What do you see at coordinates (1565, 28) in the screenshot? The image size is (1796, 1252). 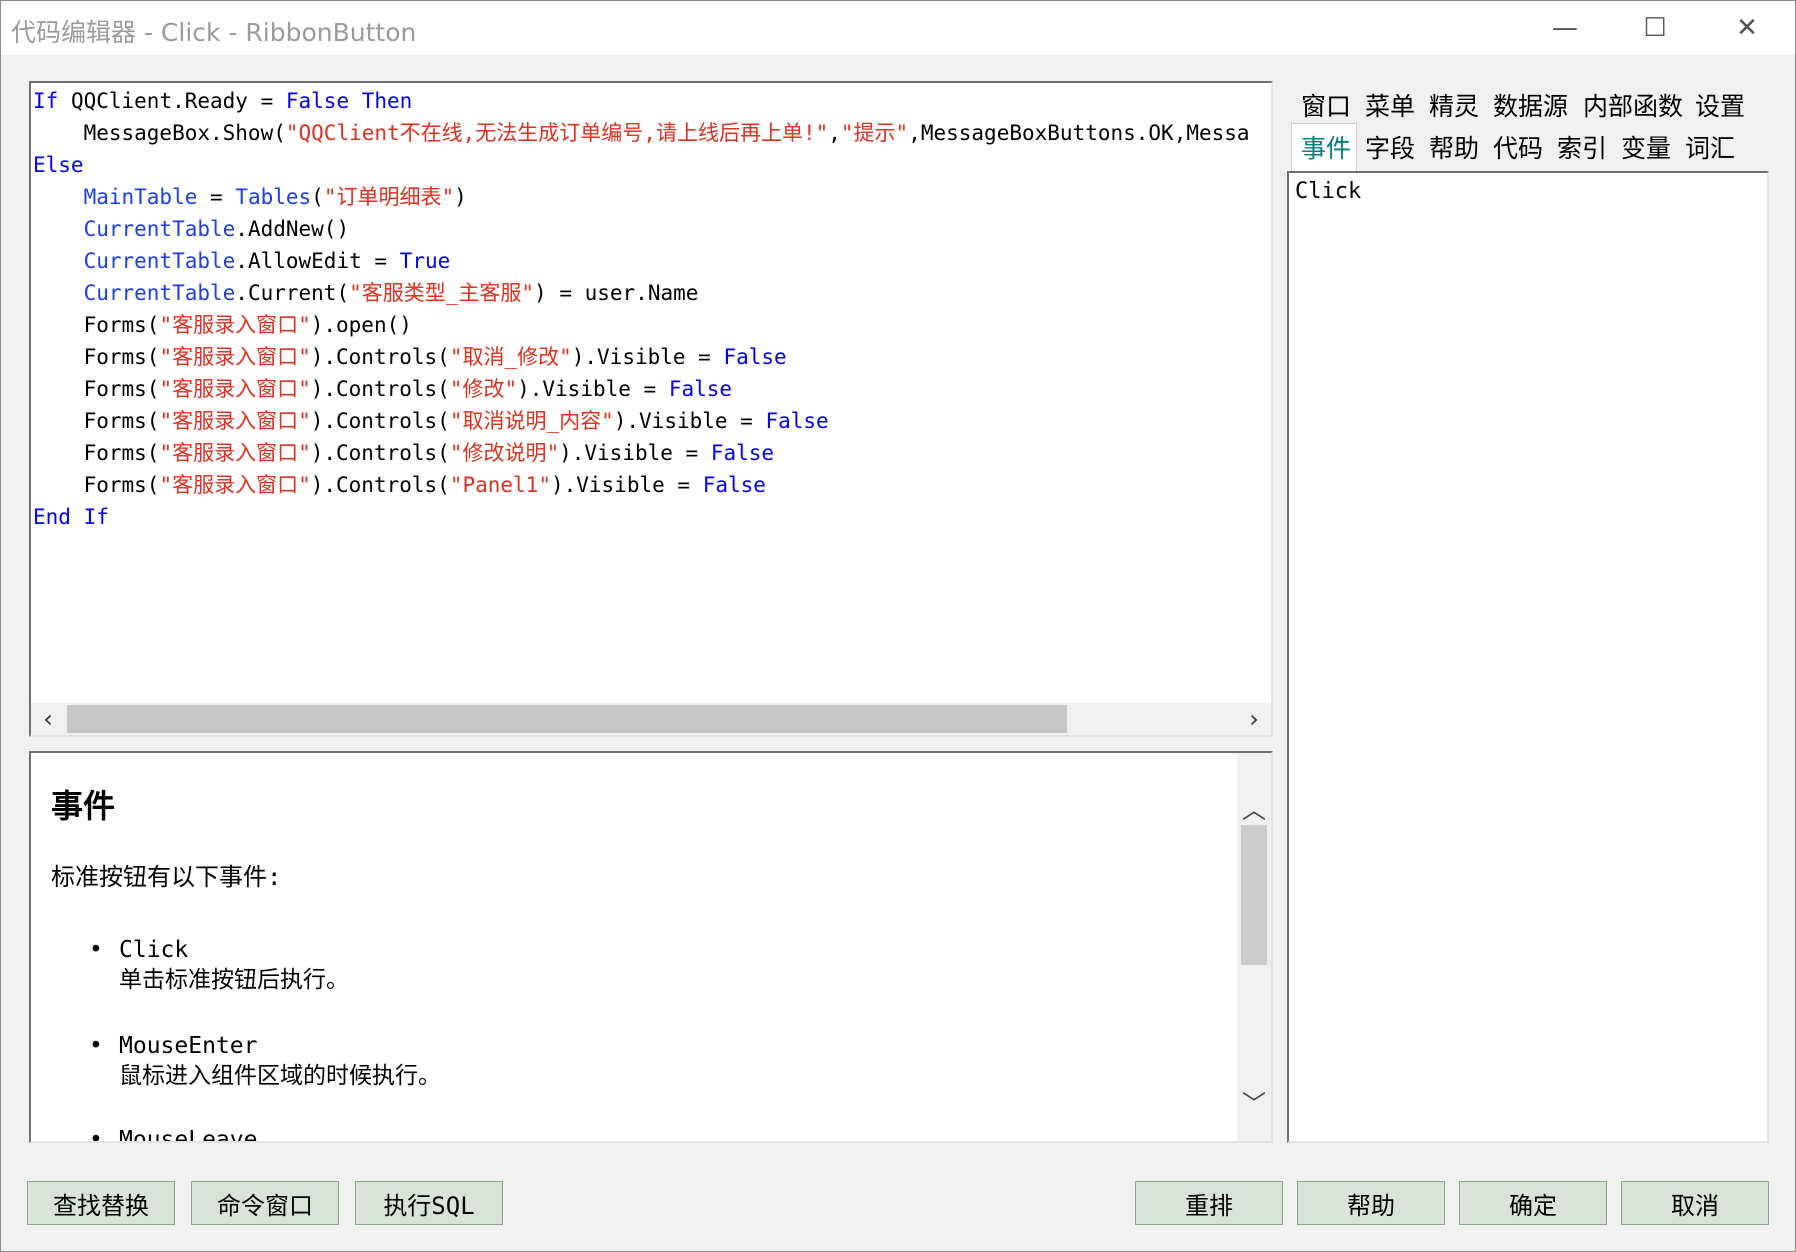 I see `minimize-button: —` at bounding box center [1565, 28].